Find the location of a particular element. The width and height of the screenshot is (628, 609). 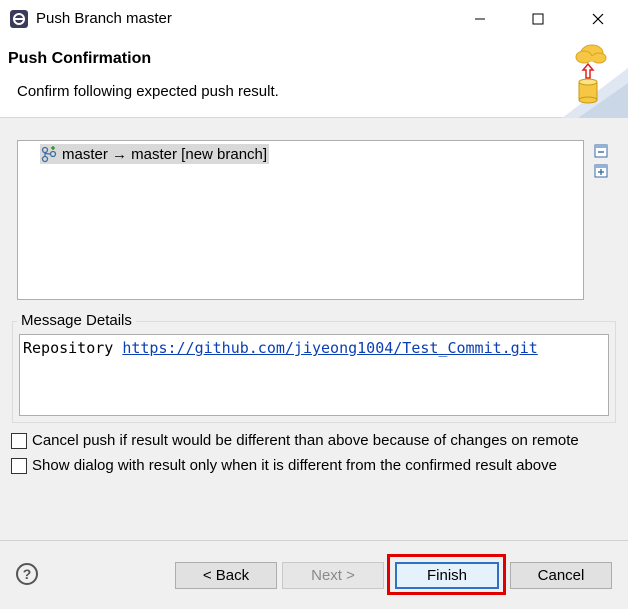

help-button: ? is located at coordinates (27, 574).